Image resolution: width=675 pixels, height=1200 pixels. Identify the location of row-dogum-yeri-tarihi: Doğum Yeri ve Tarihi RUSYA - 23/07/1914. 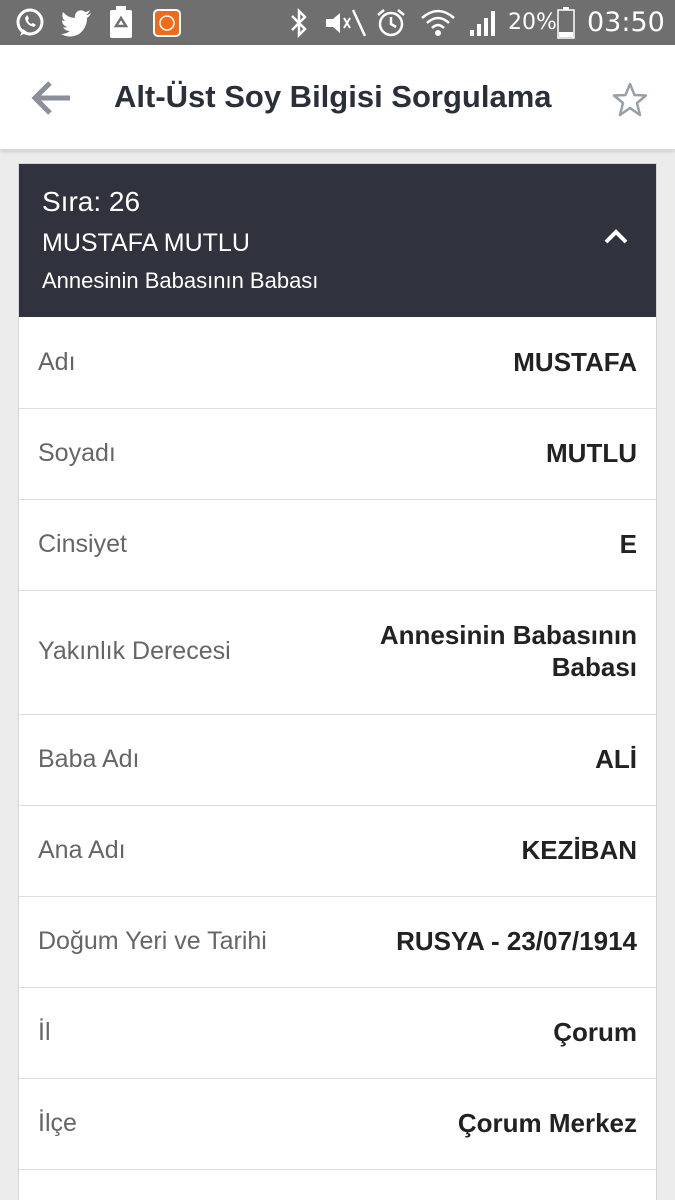
(337, 942).